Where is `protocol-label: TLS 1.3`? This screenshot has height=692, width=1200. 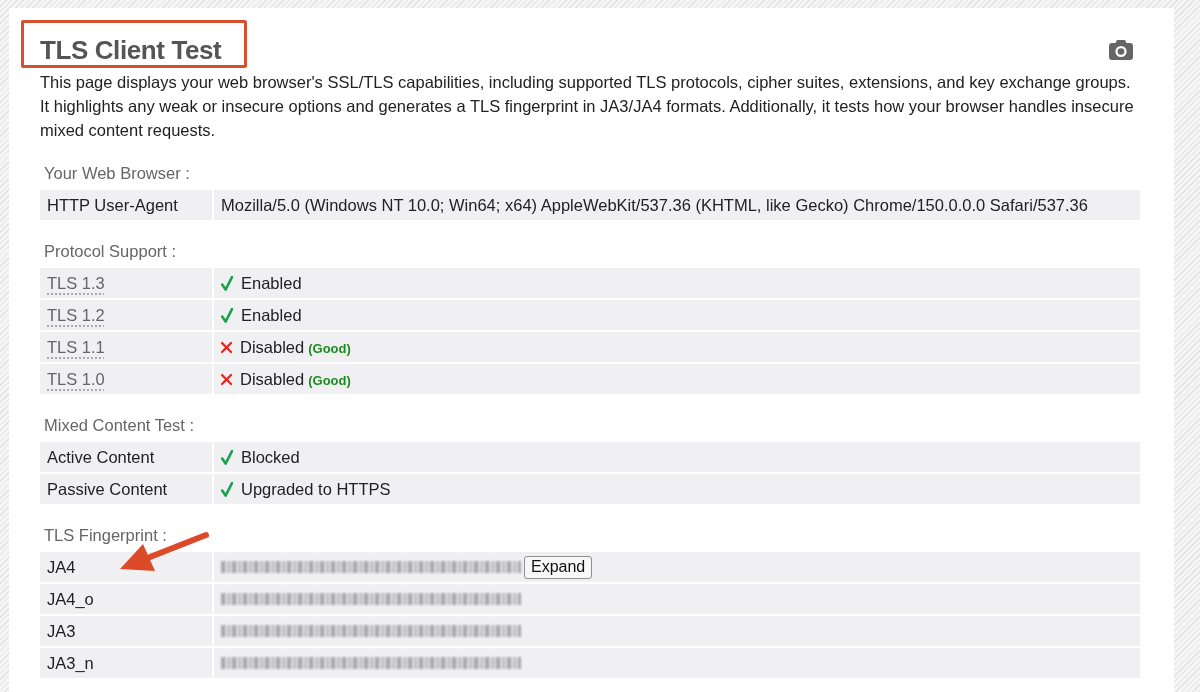 protocol-label: TLS 1.3 is located at coordinates (76, 283).